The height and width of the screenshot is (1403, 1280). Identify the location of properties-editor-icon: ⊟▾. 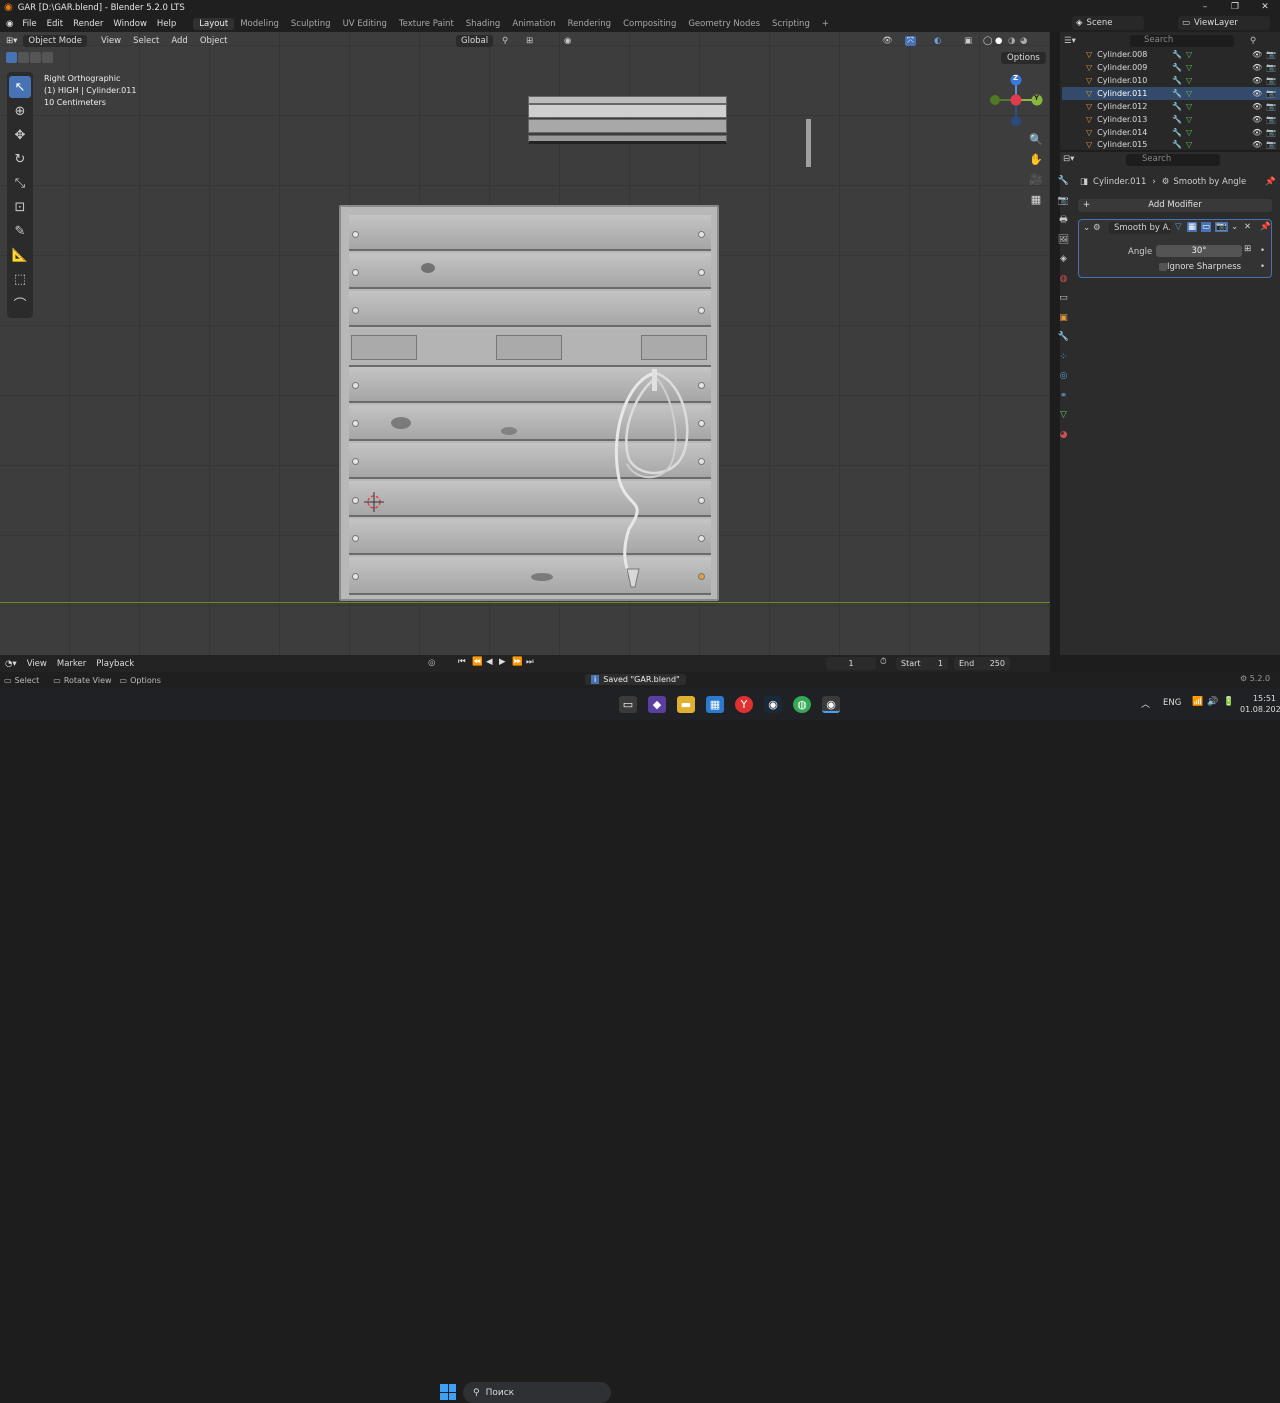
(1068, 159).